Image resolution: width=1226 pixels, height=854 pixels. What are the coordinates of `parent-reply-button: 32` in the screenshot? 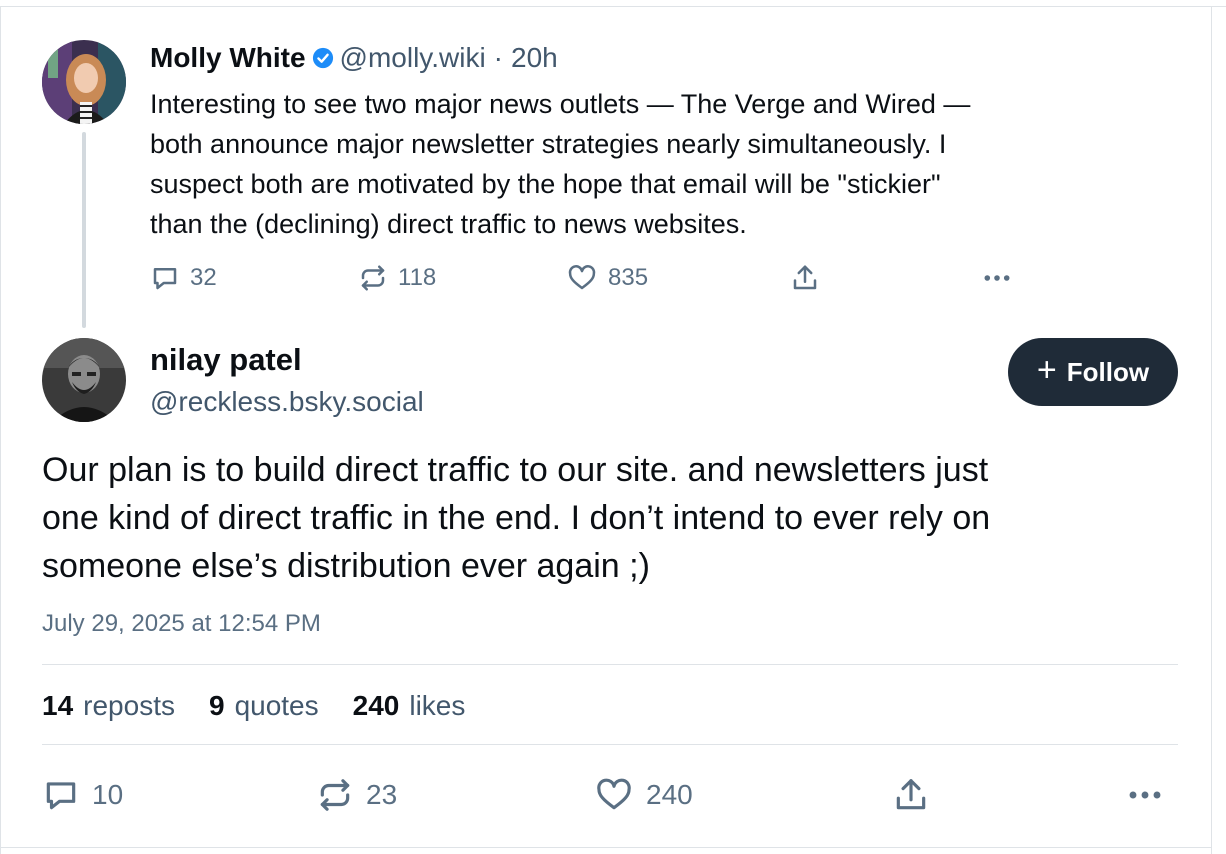 It's located at (183, 278).